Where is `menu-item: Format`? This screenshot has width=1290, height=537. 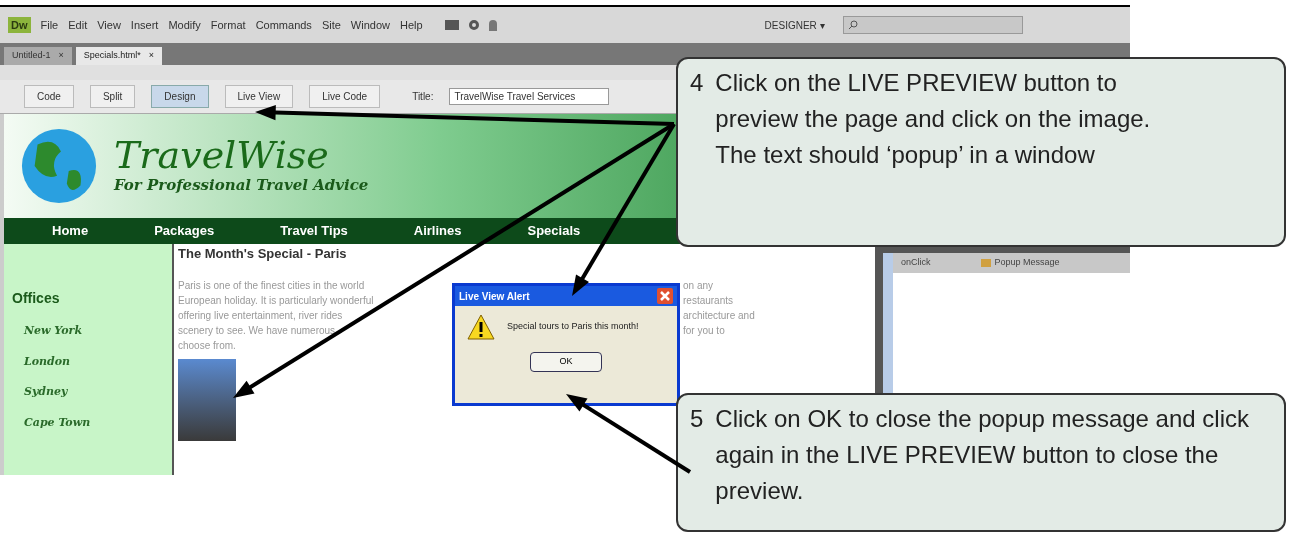 menu-item: Format is located at coordinates (228, 25).